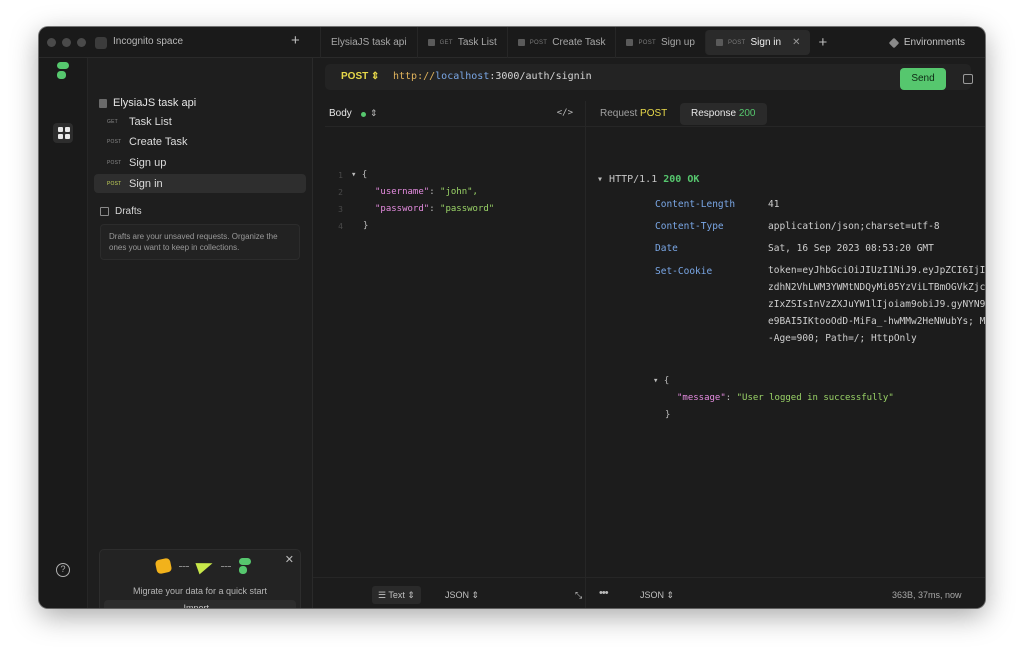 Image resolution: width=1024 pixels, height=660 pixels. Describe the element at coordinates (619, 113) in the screenshot. I see `tab-request-label: Request` at that location.